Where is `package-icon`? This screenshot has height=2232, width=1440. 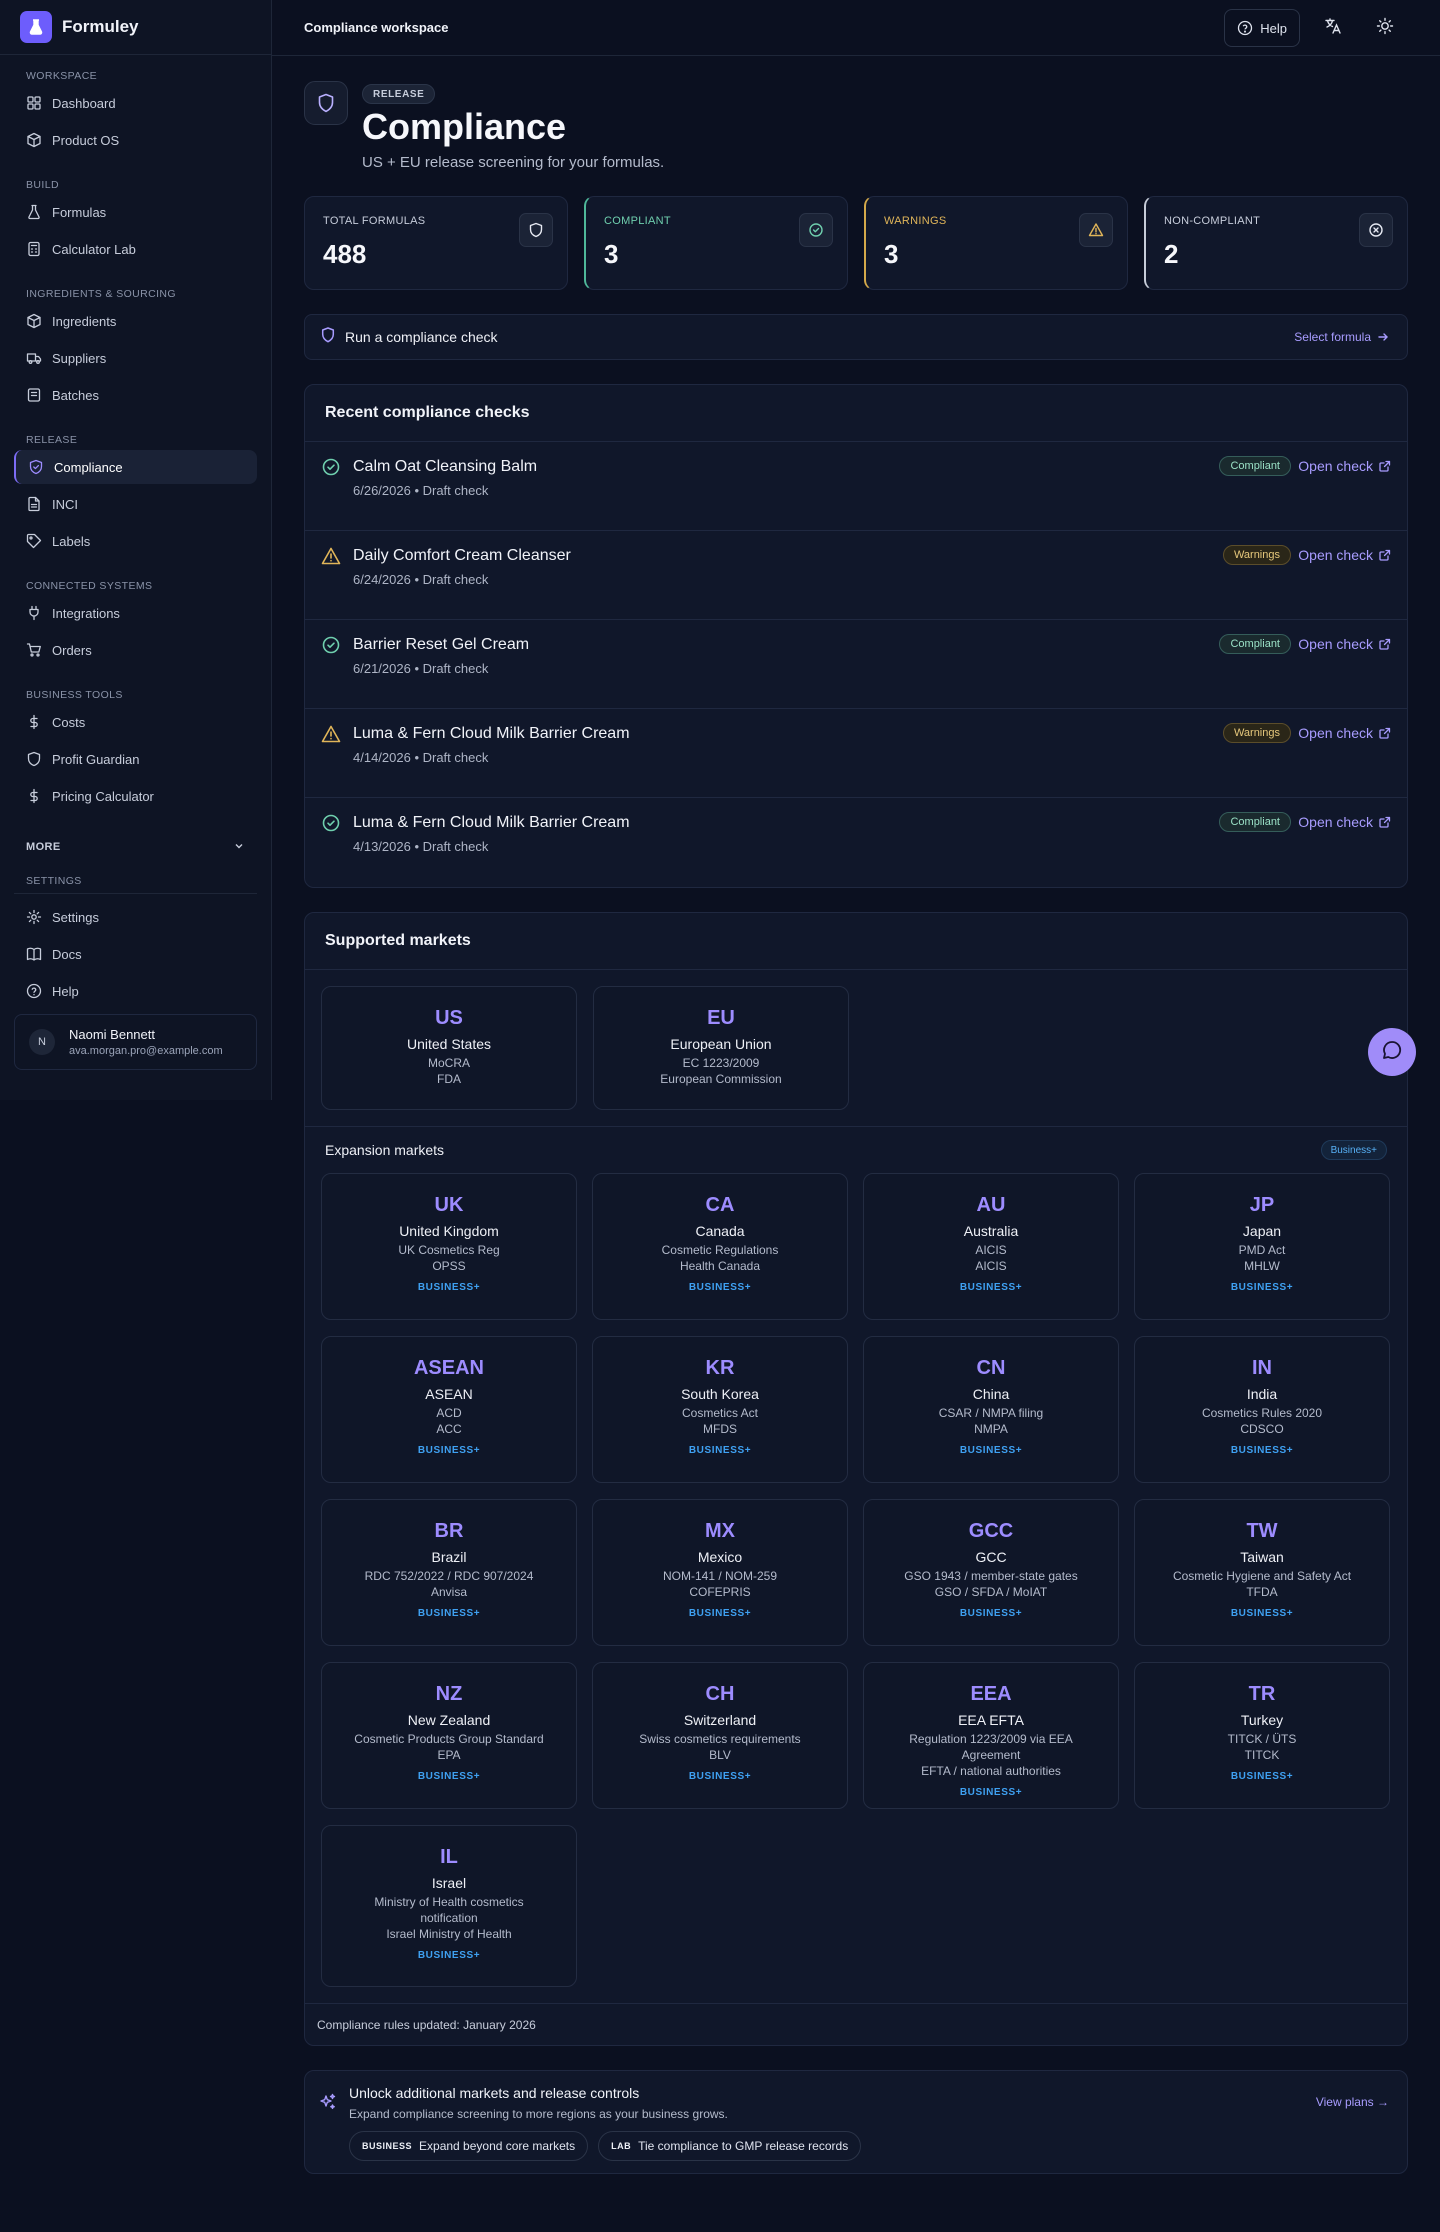 package-icon is located at coordinates (34, 395).